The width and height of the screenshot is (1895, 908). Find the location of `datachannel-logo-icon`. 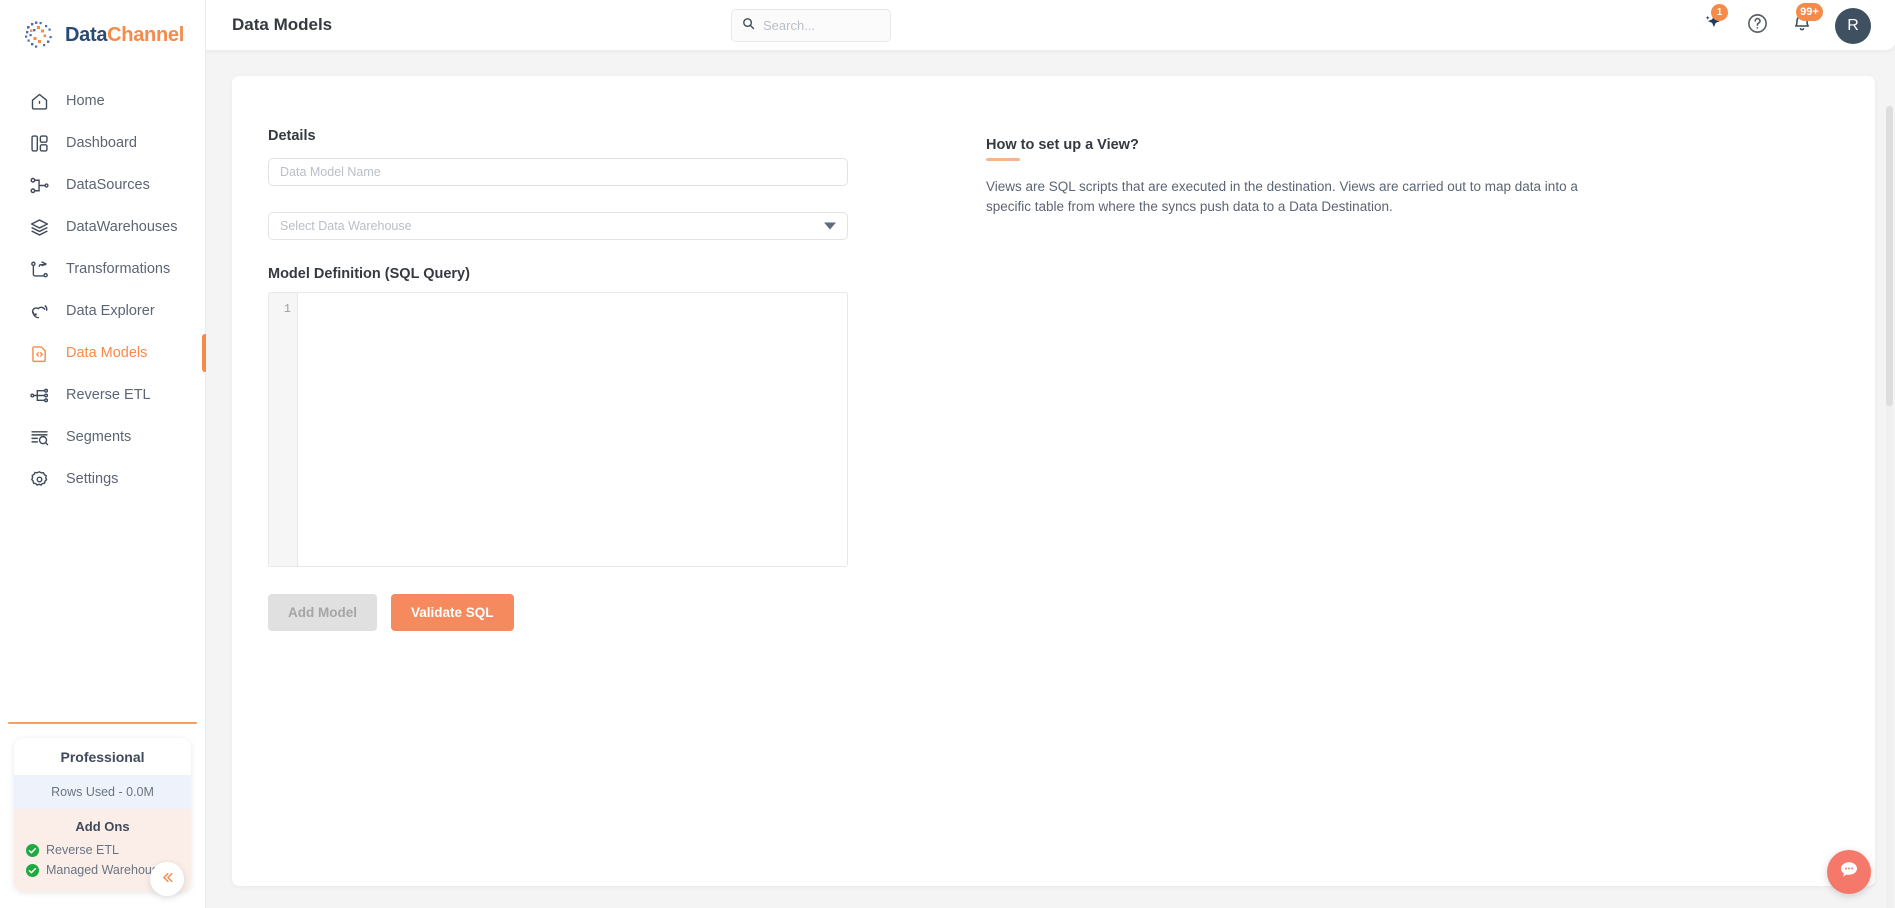

datachannel-logo-icon is located at coordinates (39, 35).